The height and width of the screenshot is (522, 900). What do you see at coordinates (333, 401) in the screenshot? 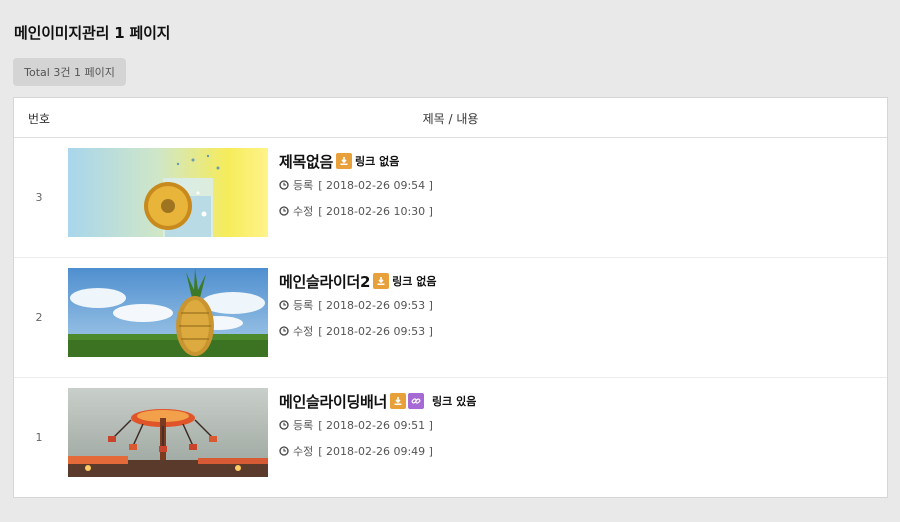
I see `item-title: 메인슬라이딩배너` at bounding box center [333, 401].